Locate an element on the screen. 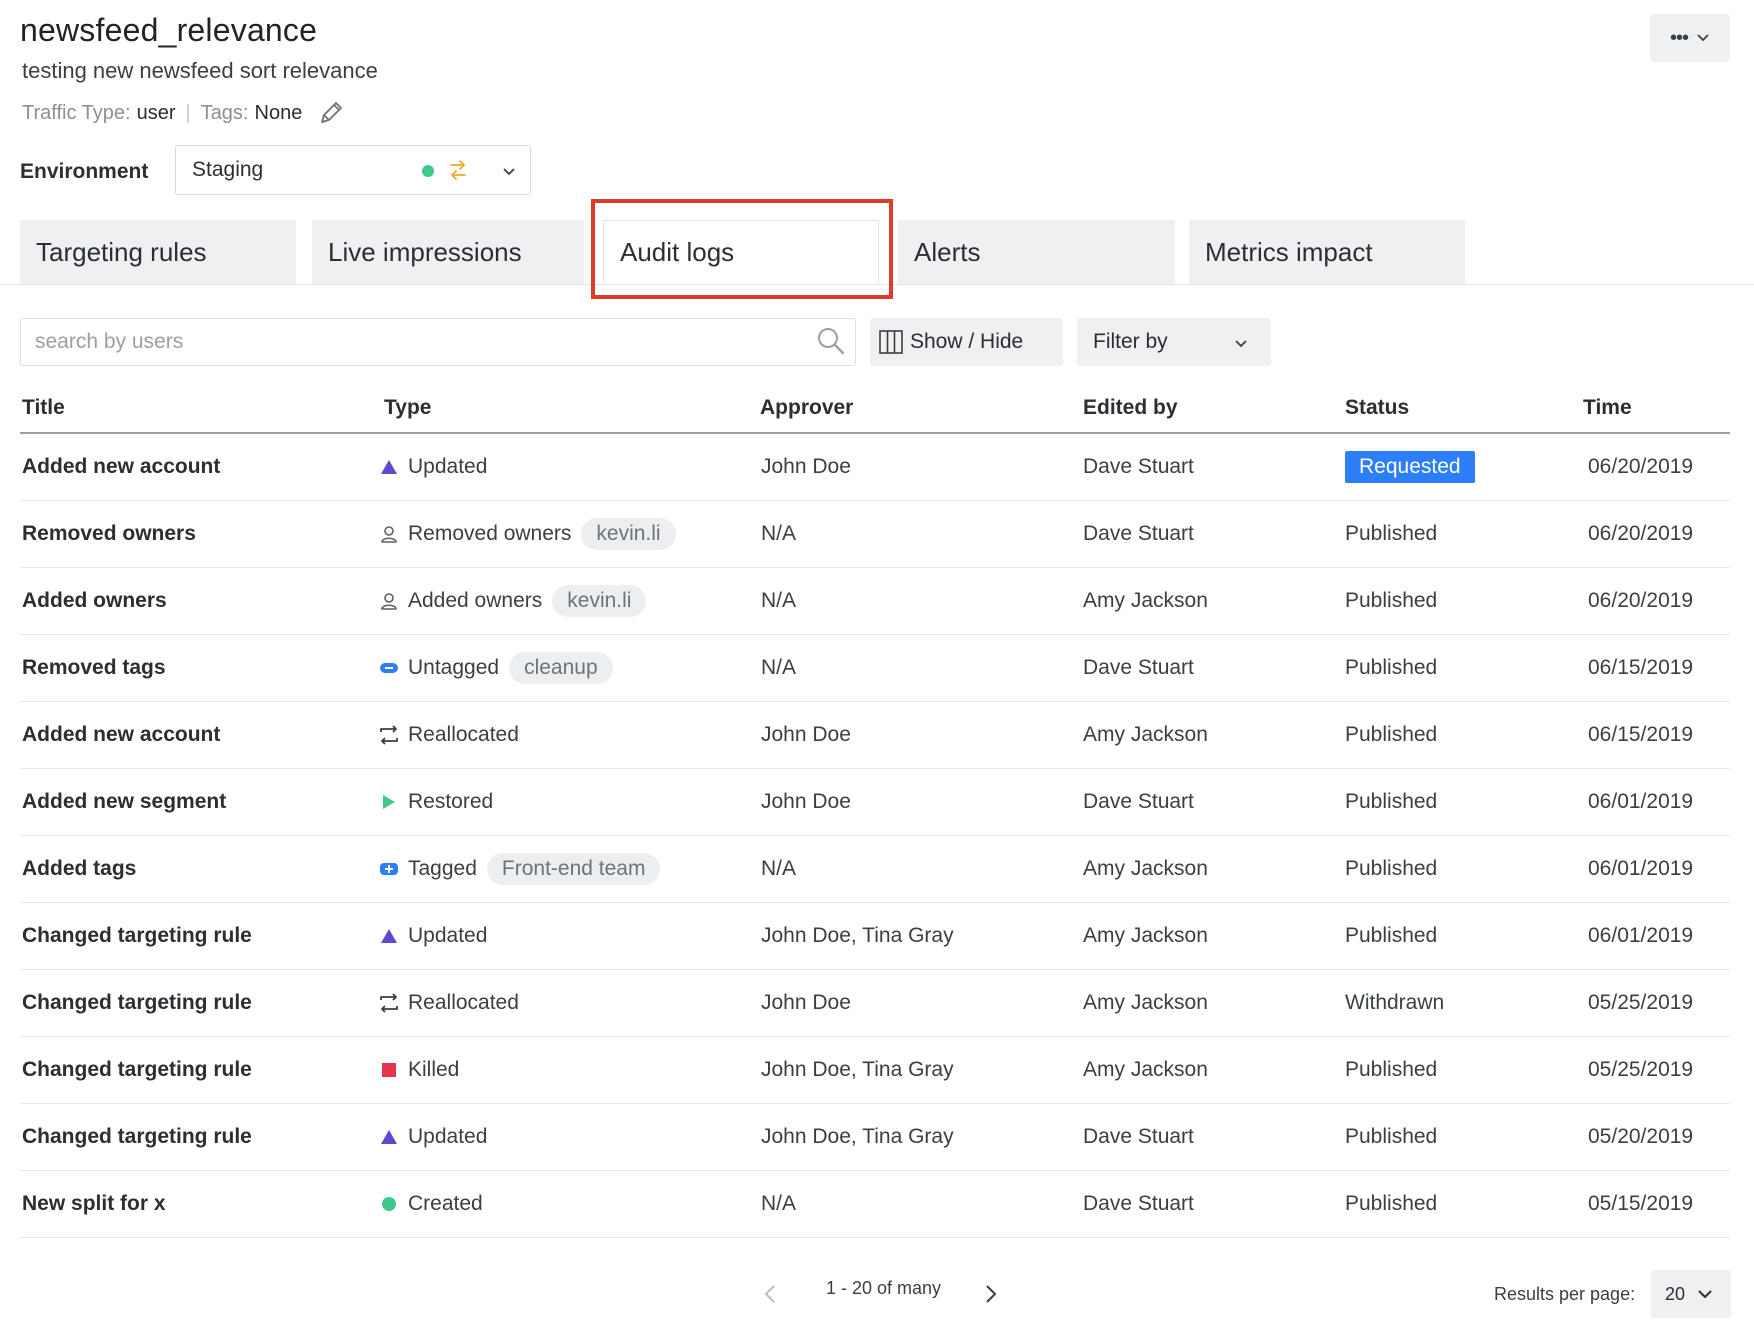 The width and height of the screenshot is (1754, 1344). row-title: Removed owners is located at coordinates (109, 534).